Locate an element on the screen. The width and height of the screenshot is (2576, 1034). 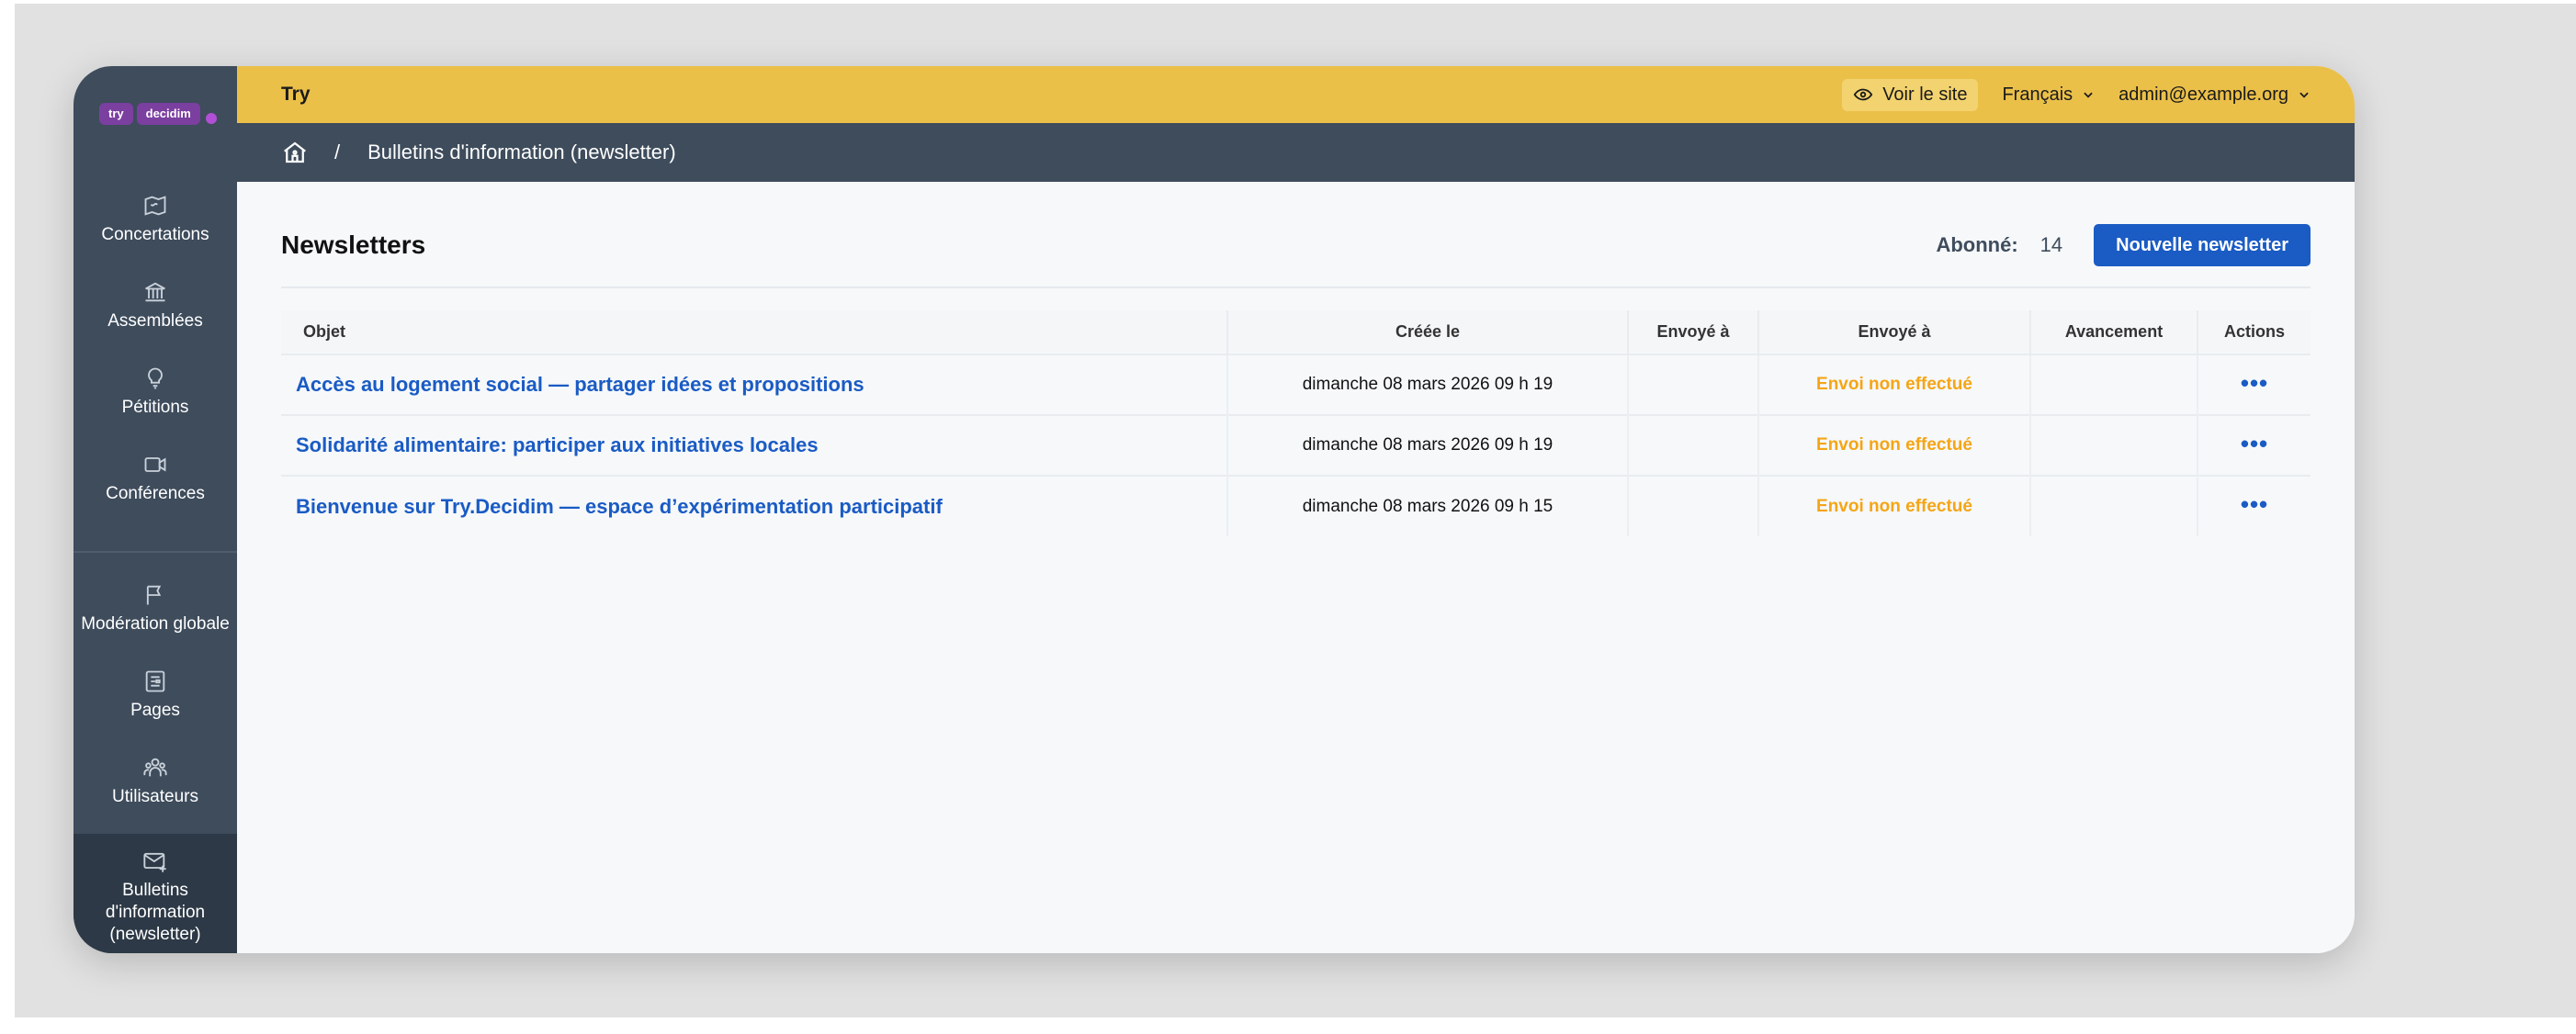
sidebar-item-label: Conférences is located at coordinates (155, 493).